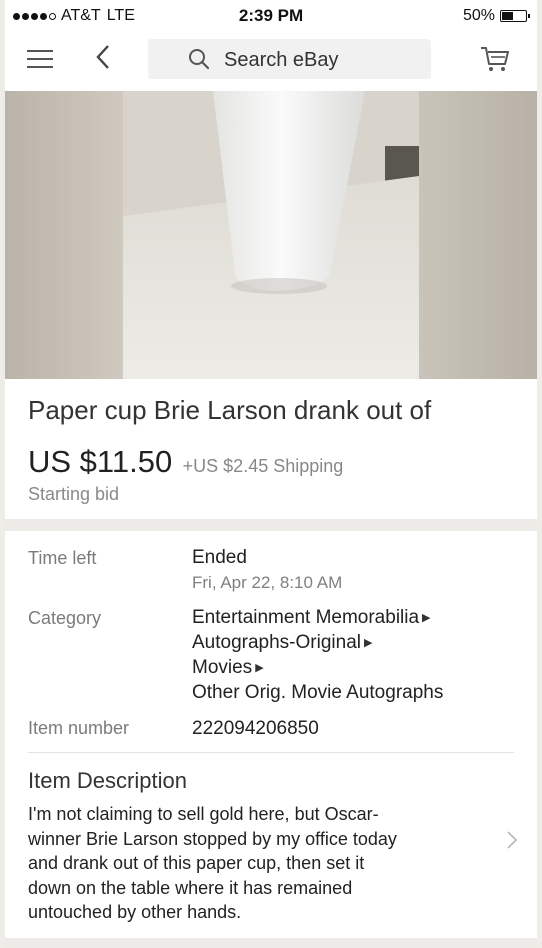 This screenshot has width=542, height=948. I want to click on battery-percent: 50%, so click(478, 15).